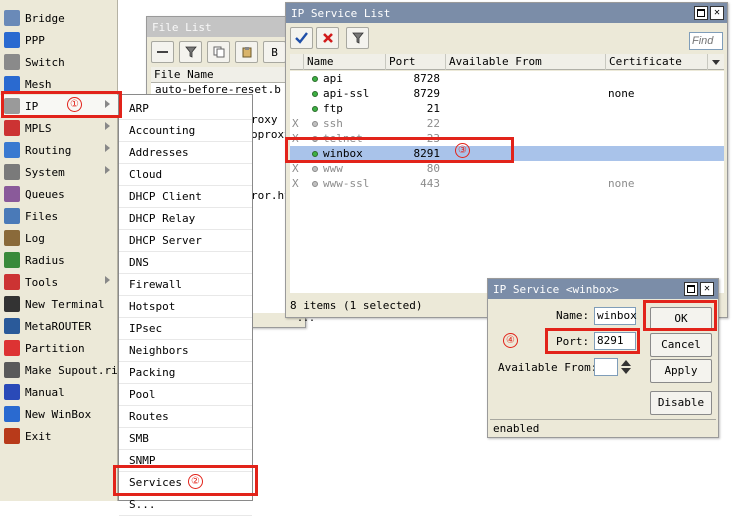 Image resolution: width=739 pixels, height=516 pixels. What do you see at coordinates (185, 417) in the screenshot?
I see `menu-item-routes: Routes` at bounding box center [185, 417].